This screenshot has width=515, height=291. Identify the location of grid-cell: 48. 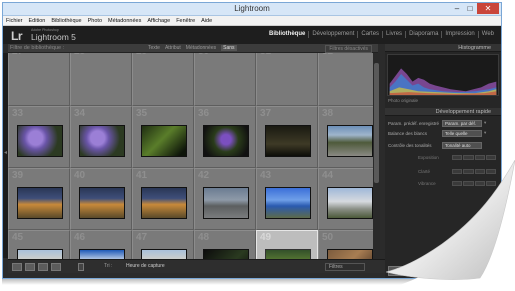
(225, 244).